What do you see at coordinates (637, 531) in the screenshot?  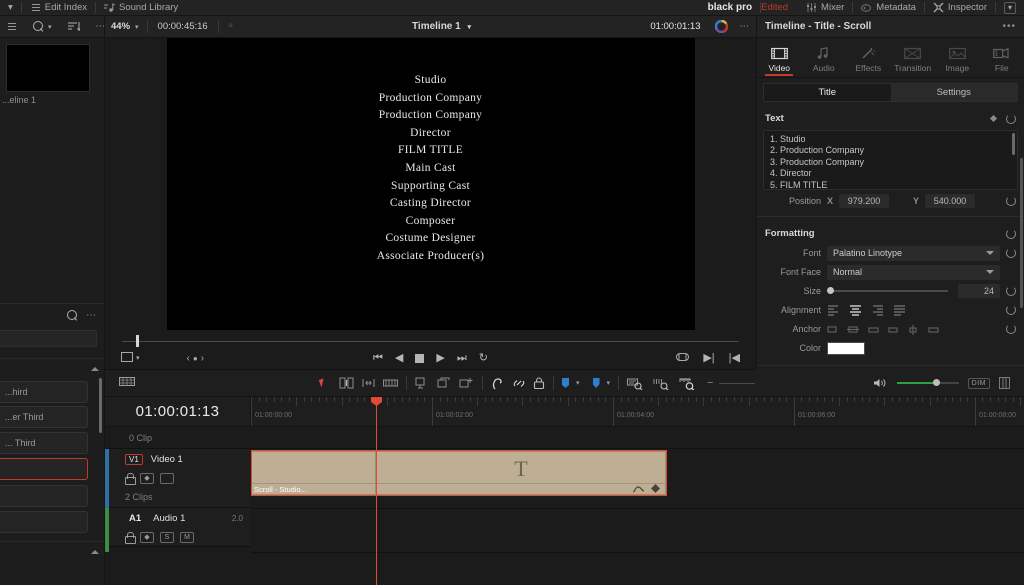 I see `audio-track-lane` at bounding box center [637, 531].